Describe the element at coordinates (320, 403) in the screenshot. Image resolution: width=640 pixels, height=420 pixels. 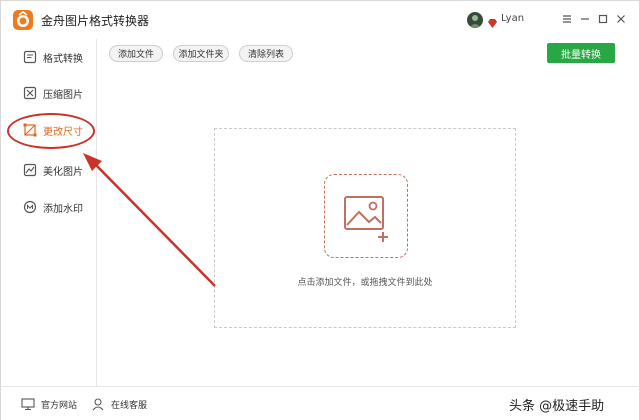
I see `footer: 官方网站 在线客服 头条 @极速手助` at that location.